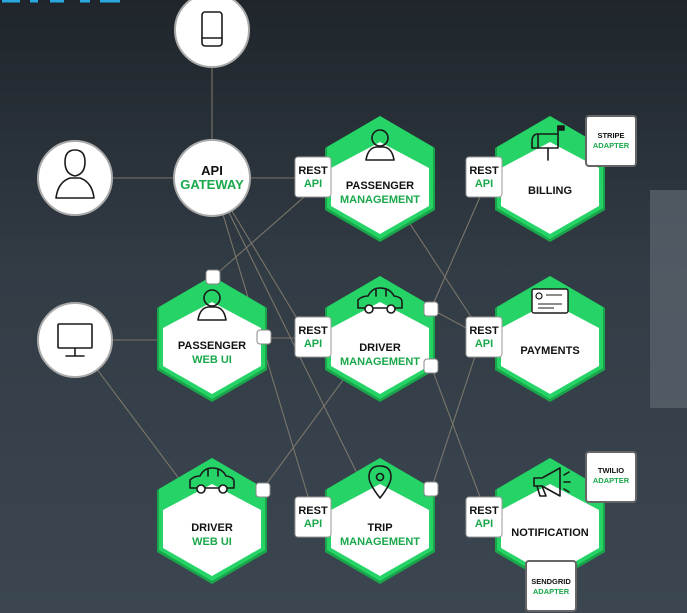 Image resolution: width=687 pixels, height=613 pixels. I want to click on mobile-client-node, so click(212, 34).